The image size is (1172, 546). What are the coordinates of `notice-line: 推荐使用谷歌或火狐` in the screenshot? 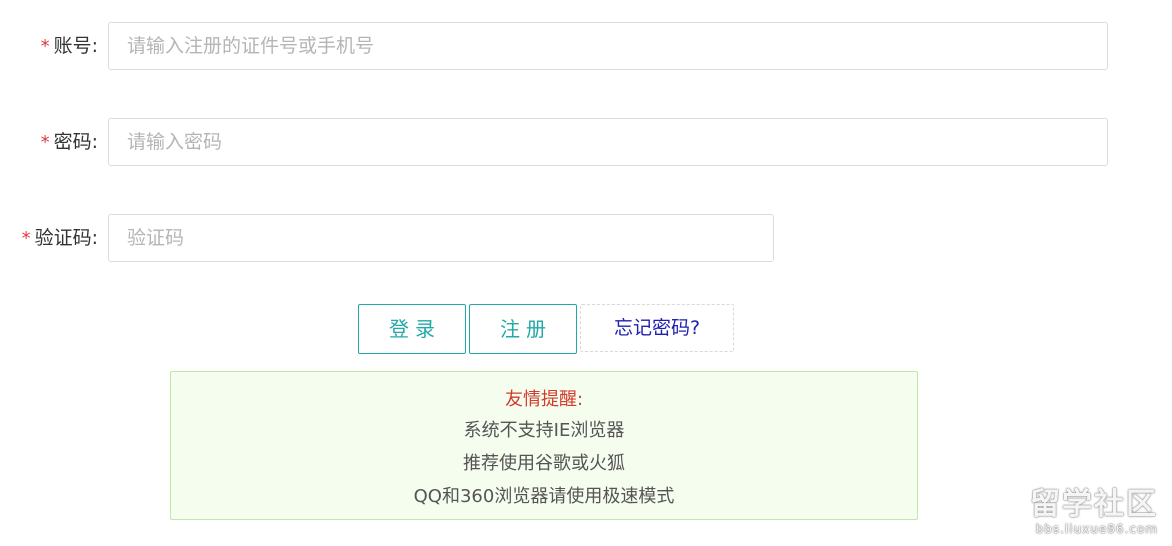 It's located at (544, 463).